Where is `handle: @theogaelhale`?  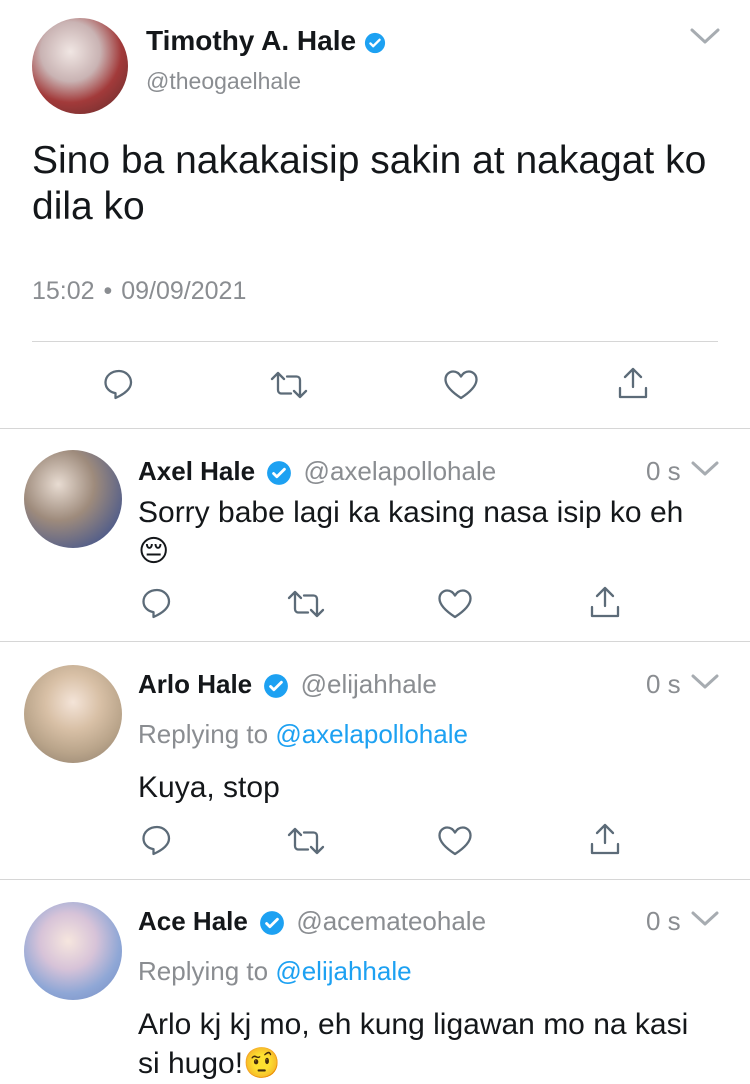
handle: @theogaelhale is located at coordinates (223, 81).